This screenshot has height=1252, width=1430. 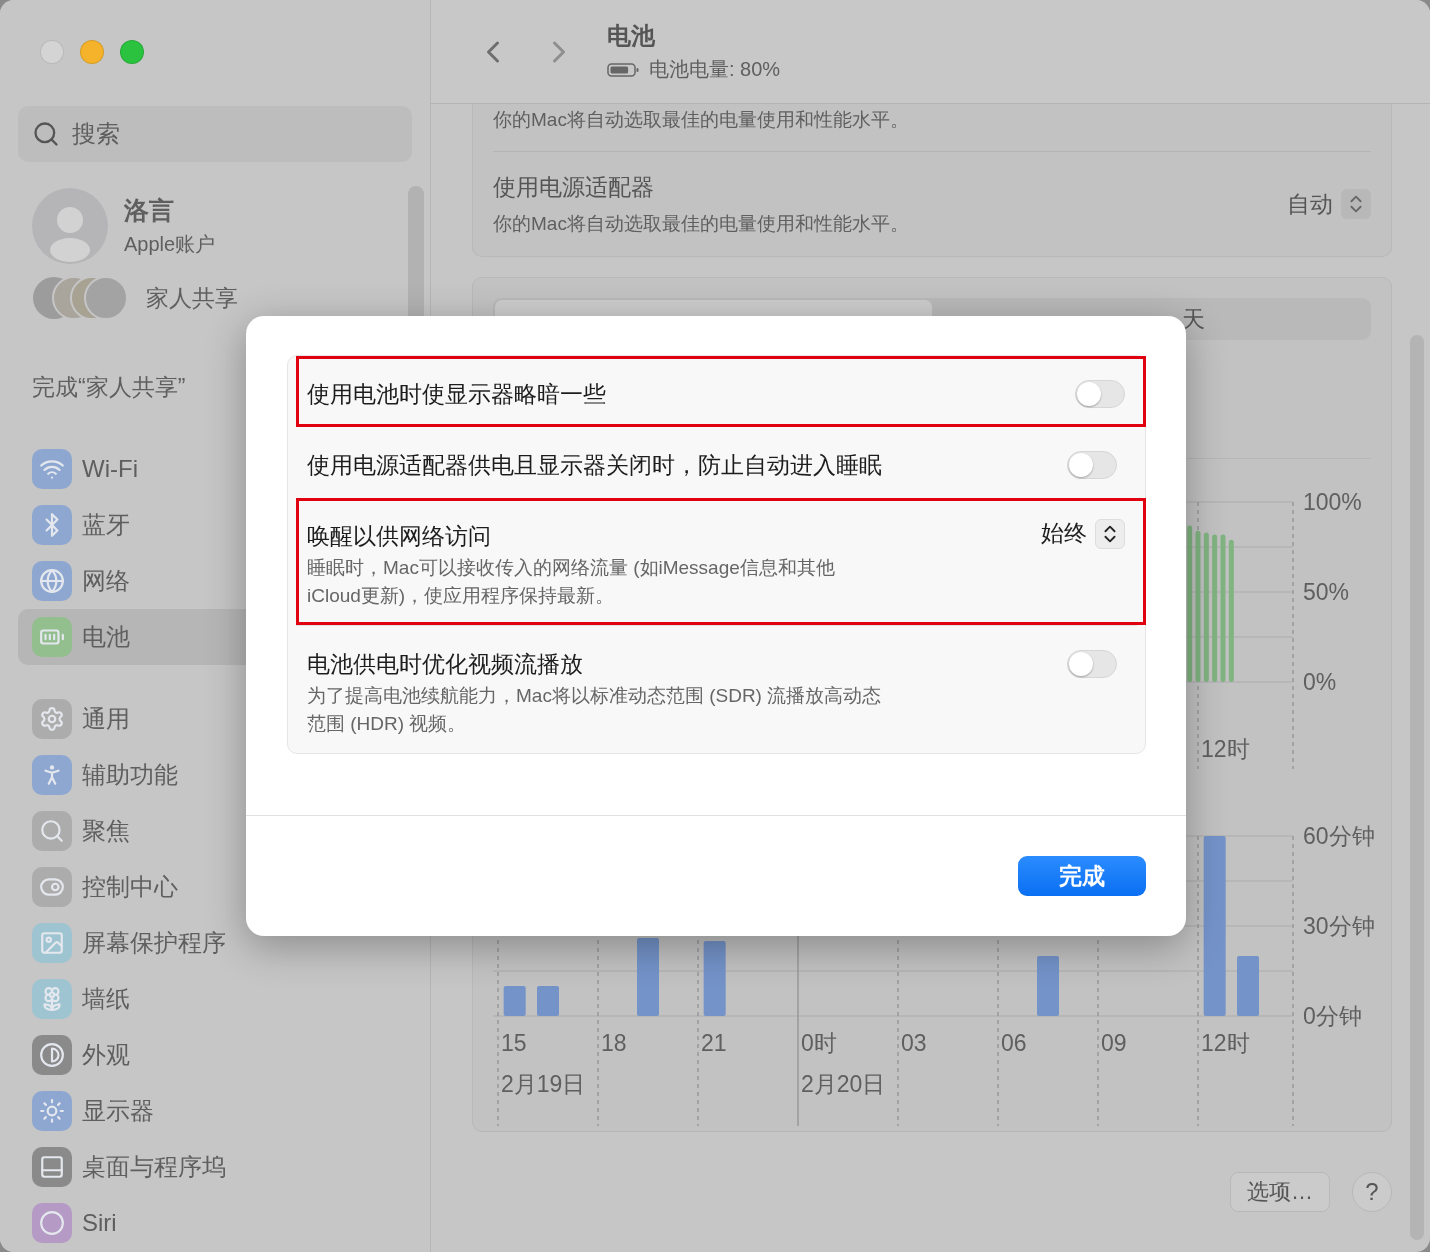 What do you see at coordinates (215, 887) in the screenshot?
I see `sidebar-item: 控制中心` at bounding box center [215, 887].